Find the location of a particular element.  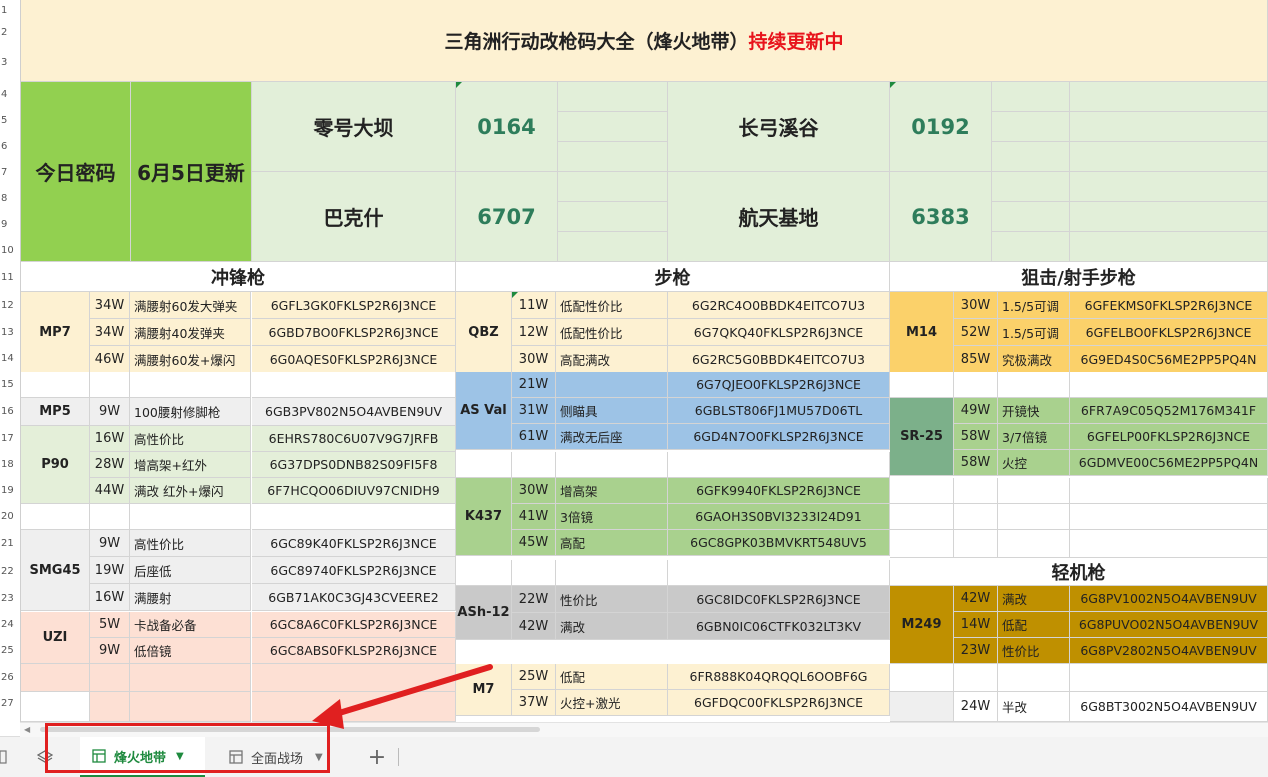

code-cell: 6G7QJEO0FKLSP2R6J3NCE is located at coordinates (779, 385).